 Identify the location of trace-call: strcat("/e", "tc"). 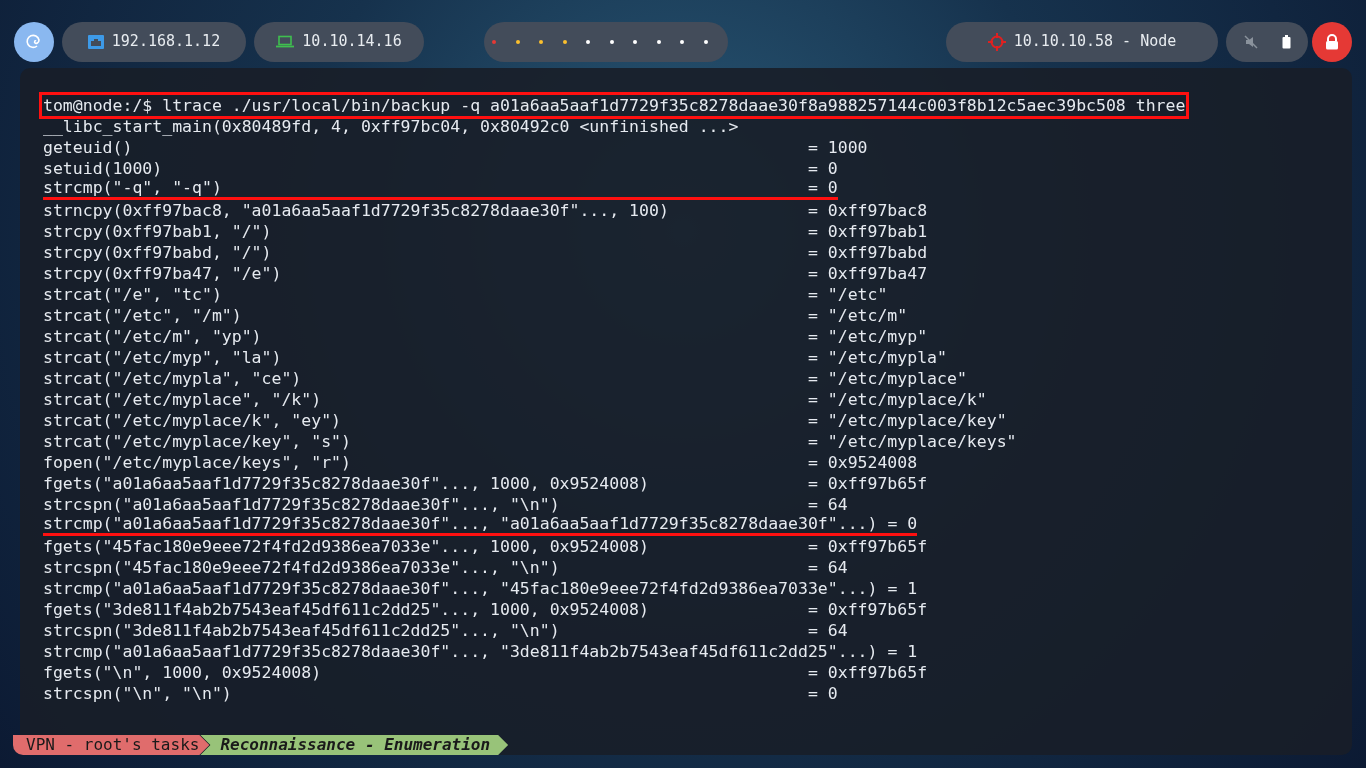
(133, 294).